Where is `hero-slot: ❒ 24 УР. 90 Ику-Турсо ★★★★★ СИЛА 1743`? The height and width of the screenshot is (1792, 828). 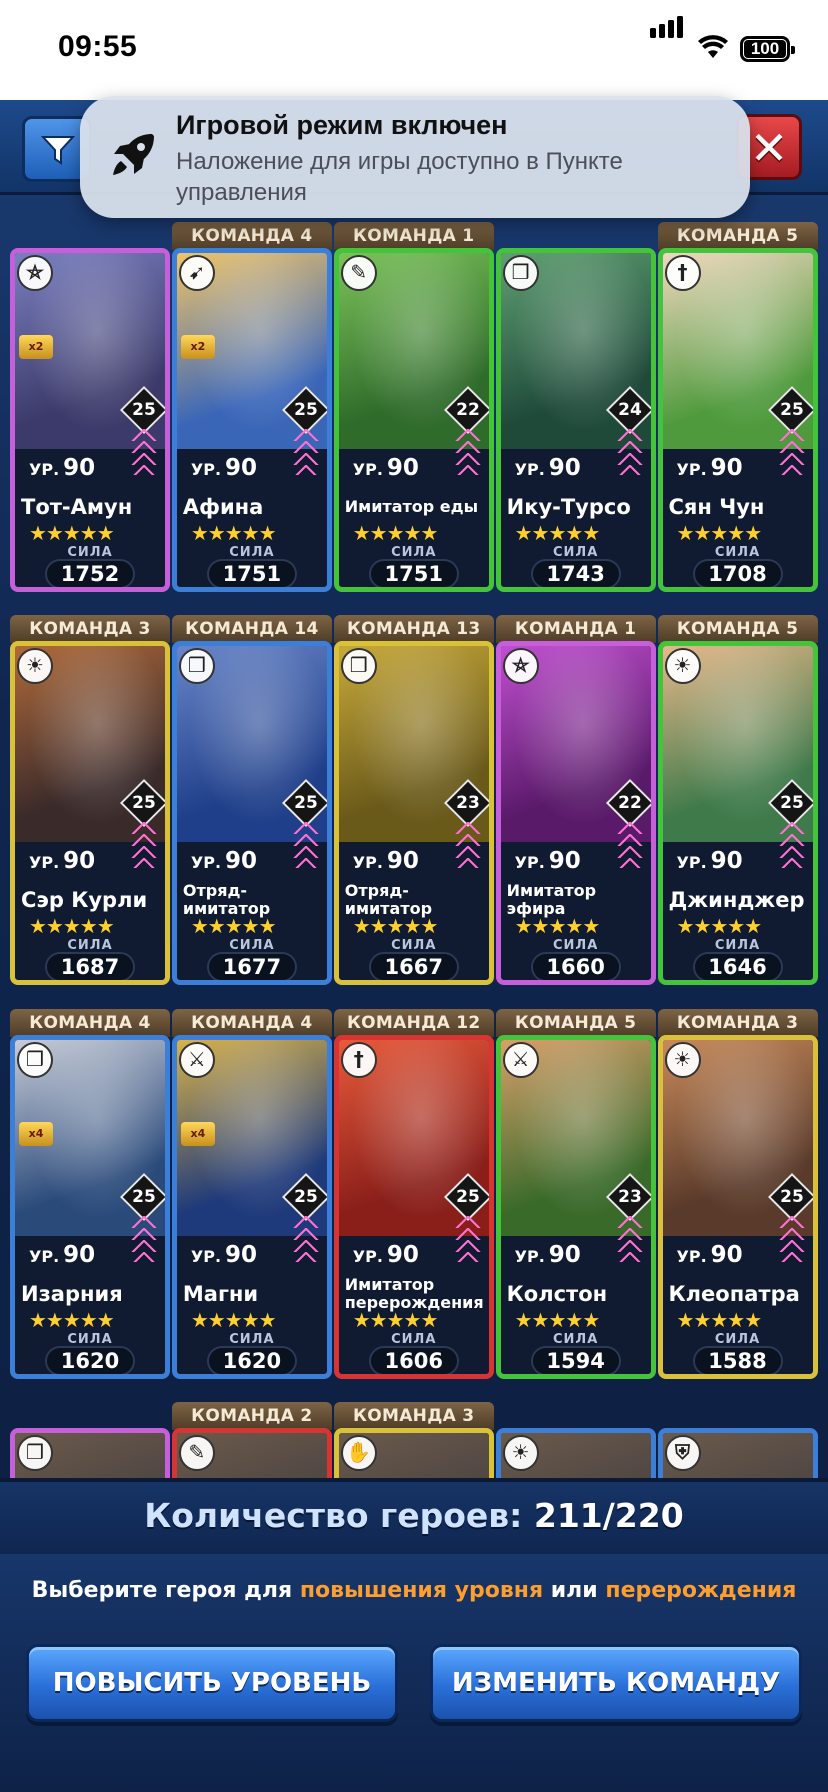 hero-slot: ❒ 24 УР. 90 Ику-Турсо ★★★★★ СИЛА 1743 is located at coordinates (575, 407).